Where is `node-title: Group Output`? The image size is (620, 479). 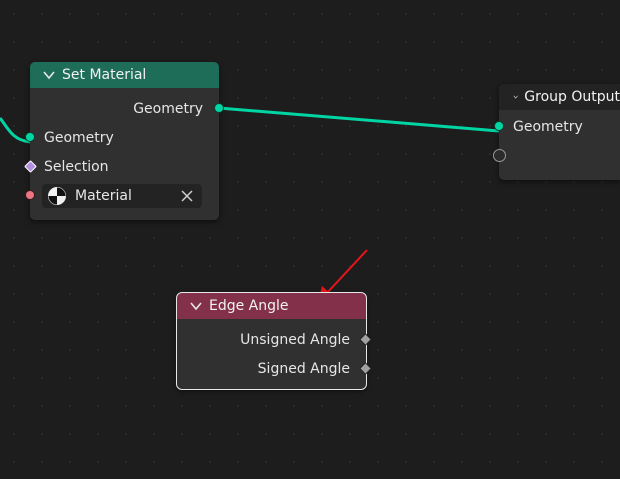
node-title: Group Output is located at coordinates (572, 97).